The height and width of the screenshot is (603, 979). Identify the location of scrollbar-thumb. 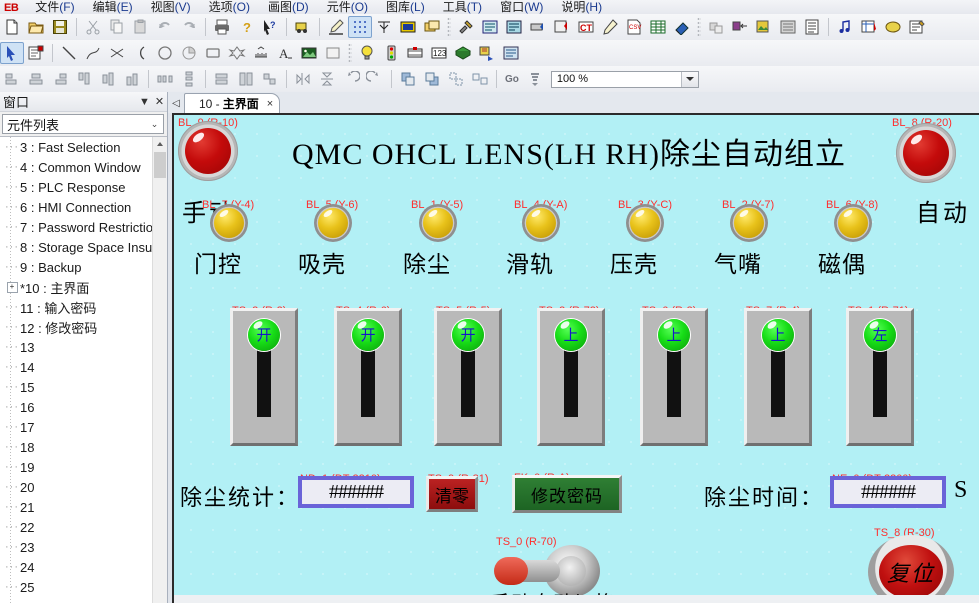
(160, 165).